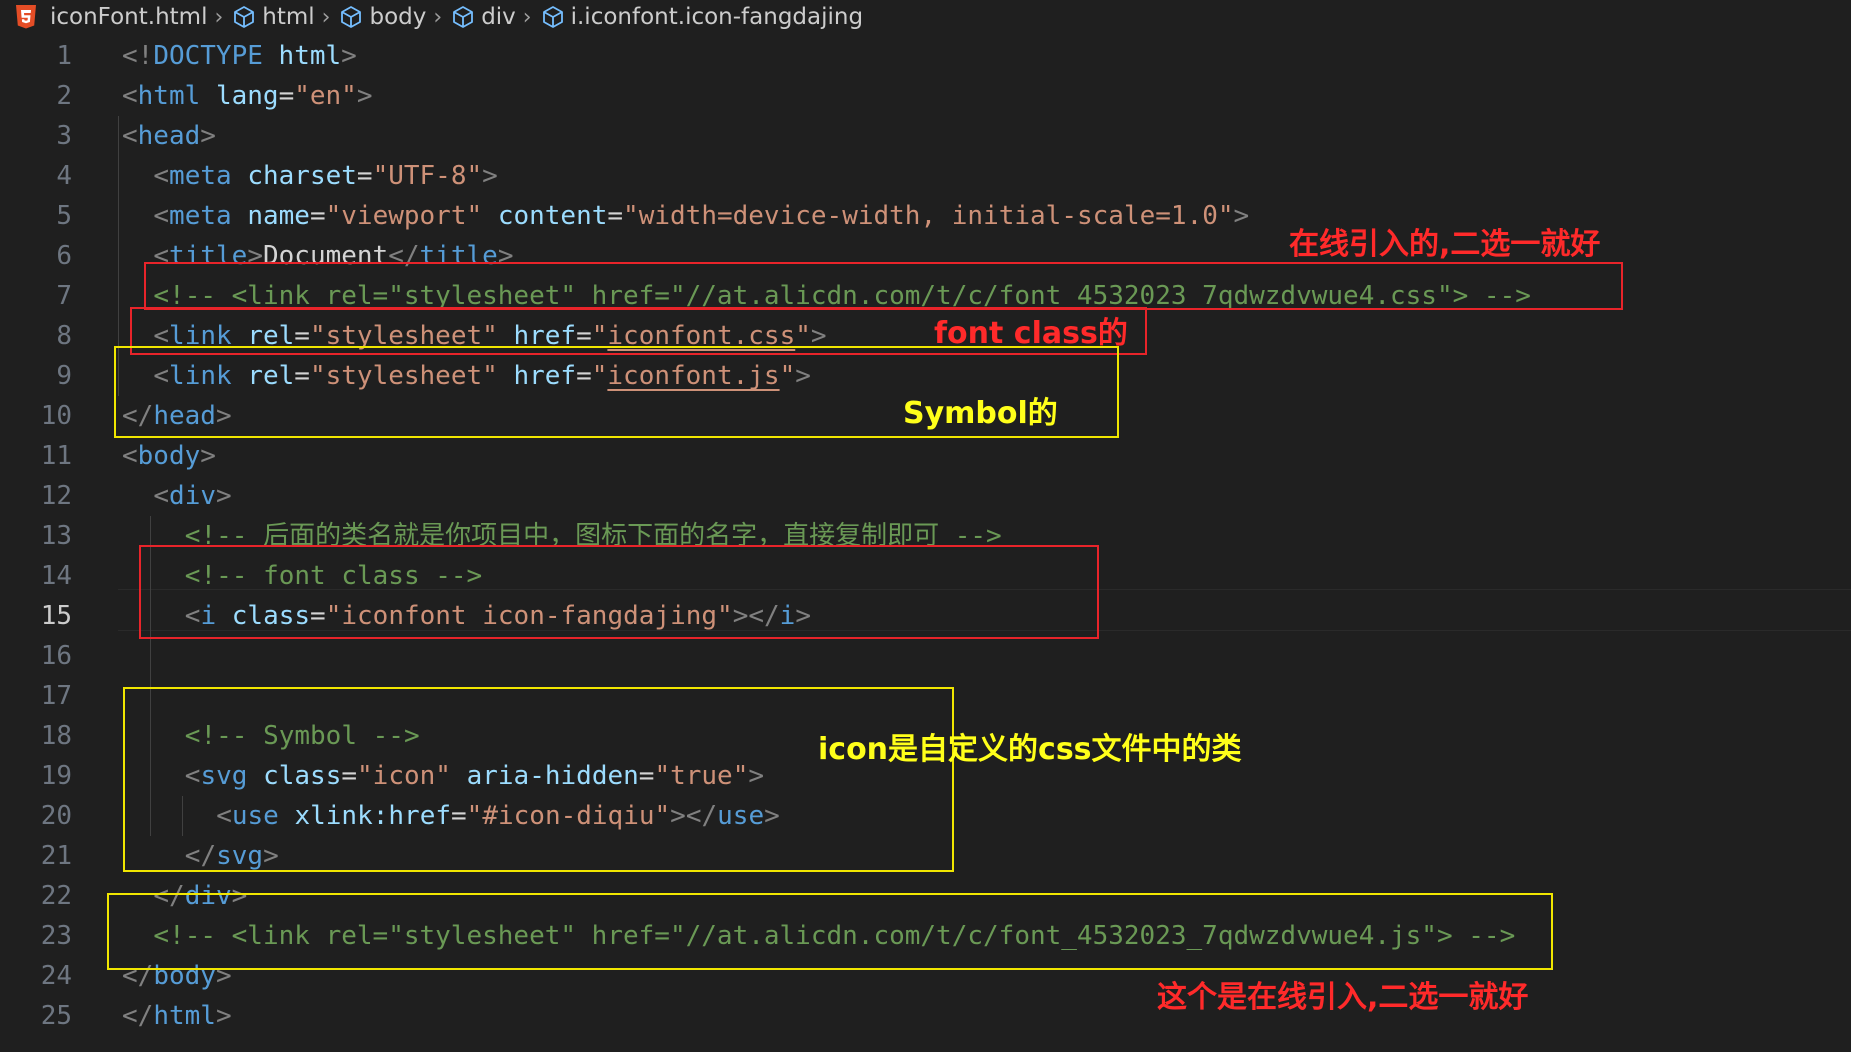 This screenshot has height=1052, width=1851. I want to click on code-token: body, so click(169, 456).